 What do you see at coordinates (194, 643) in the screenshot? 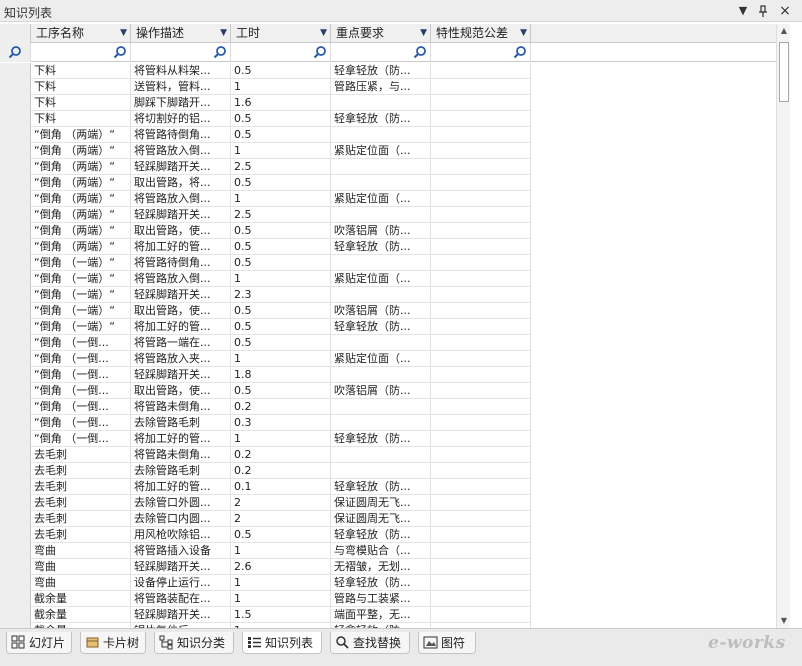
I see `tab-classification: 知识分类` at bounding box center [194, 643].